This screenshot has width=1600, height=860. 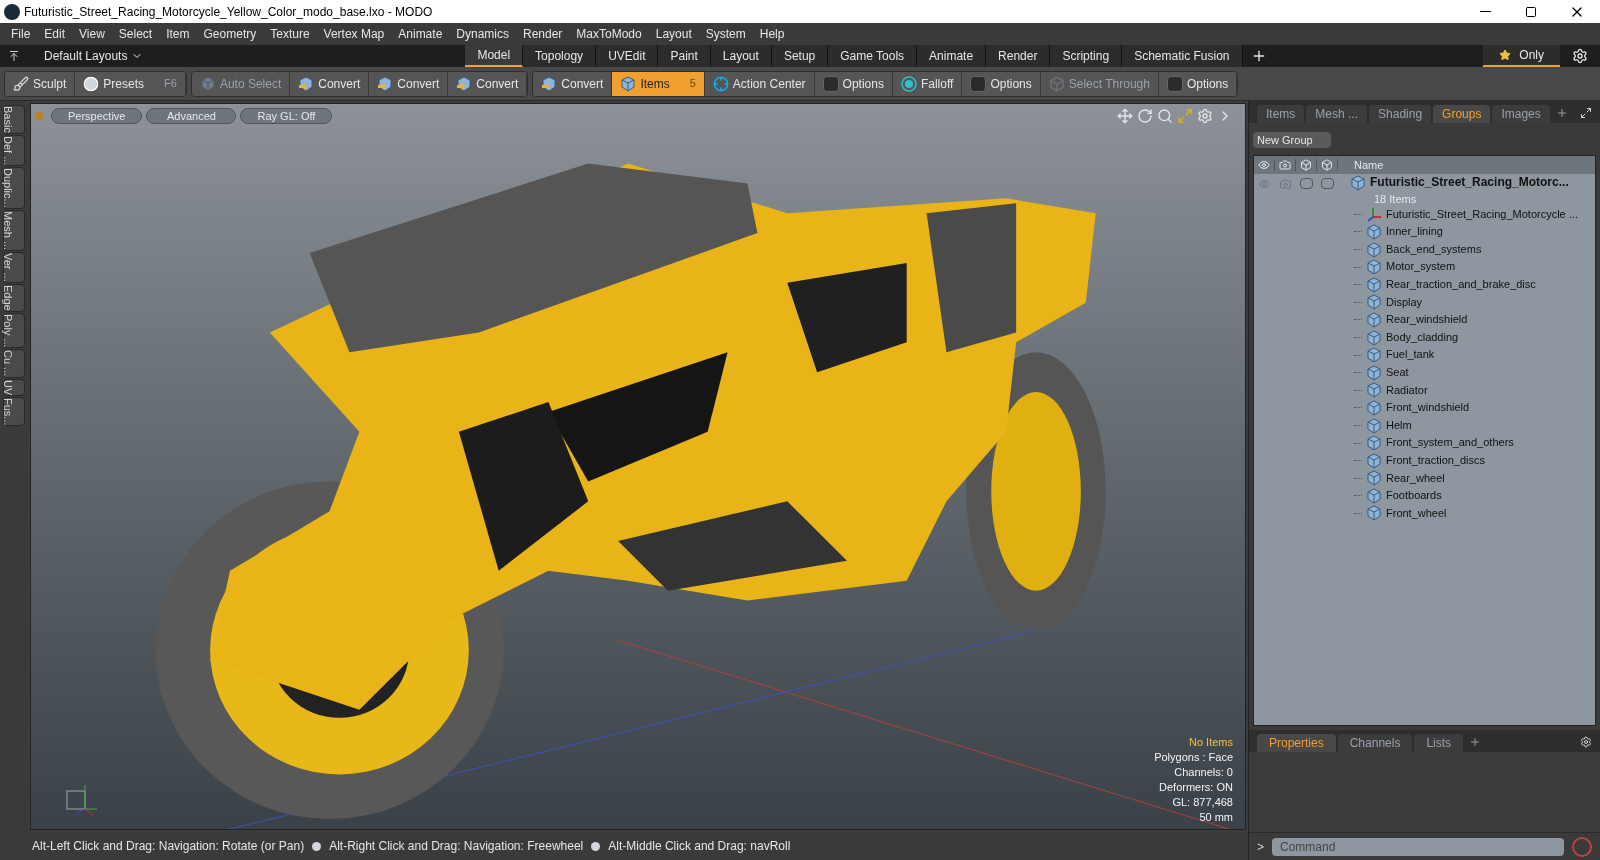 I want to click on menu-item: Geometry, so click(x=230, y=34).